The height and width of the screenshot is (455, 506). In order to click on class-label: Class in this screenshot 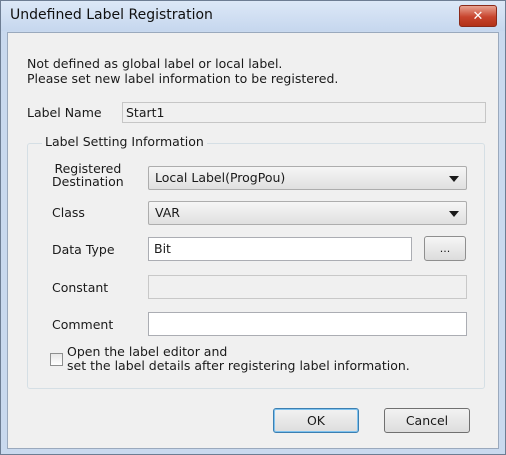, I will do `click(68, 212)`.